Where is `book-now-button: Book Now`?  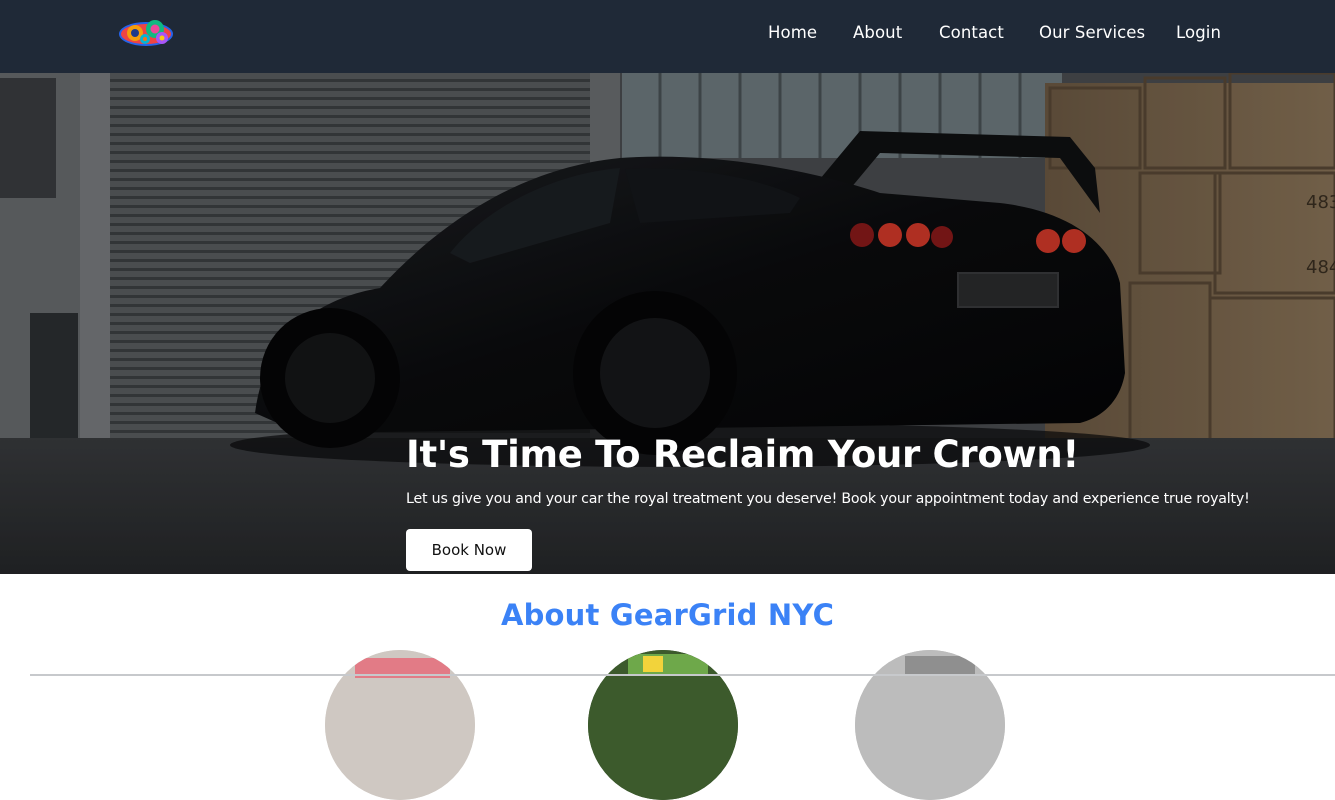 book-now-button: Book Now is located at coordinates (469, 550).